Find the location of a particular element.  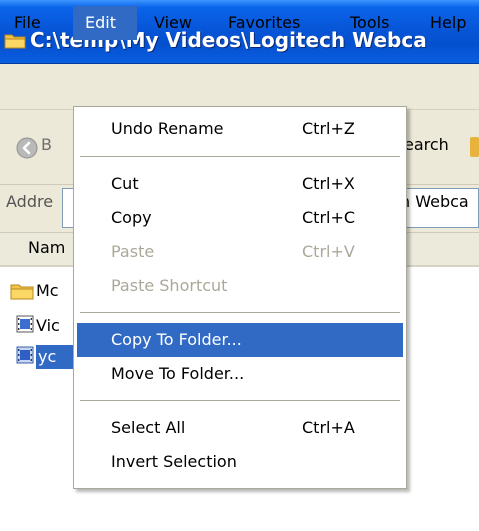

folder-icon is located at coordinates (22, 292).